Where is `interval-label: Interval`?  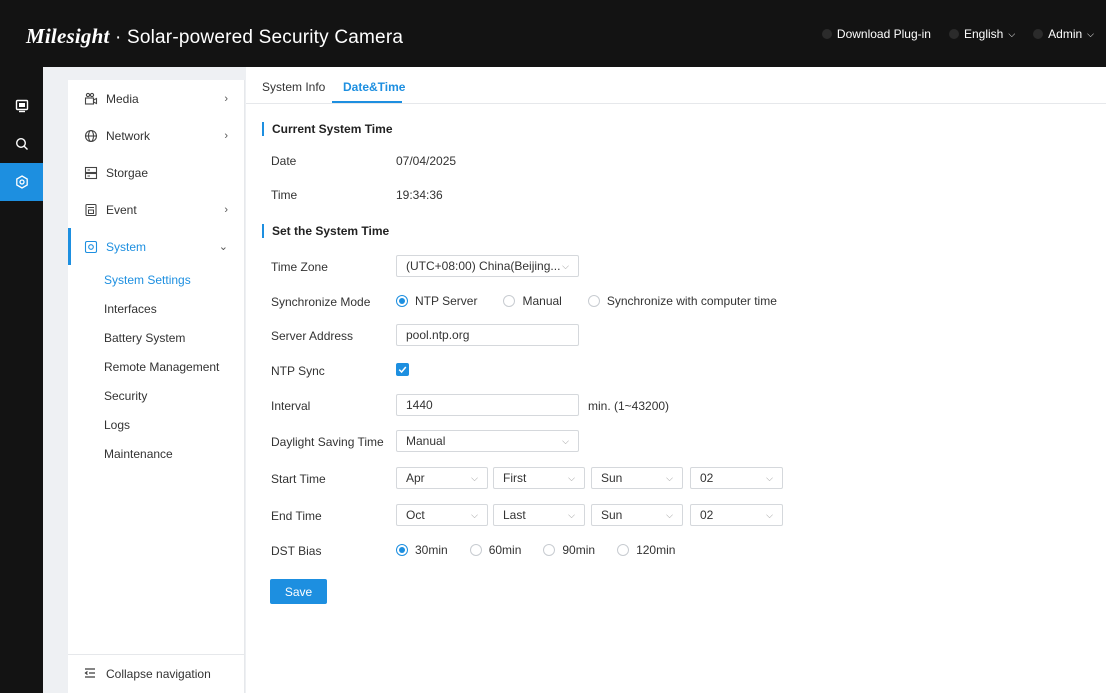
interval-label: Interval is located at coordinates (291, 406).